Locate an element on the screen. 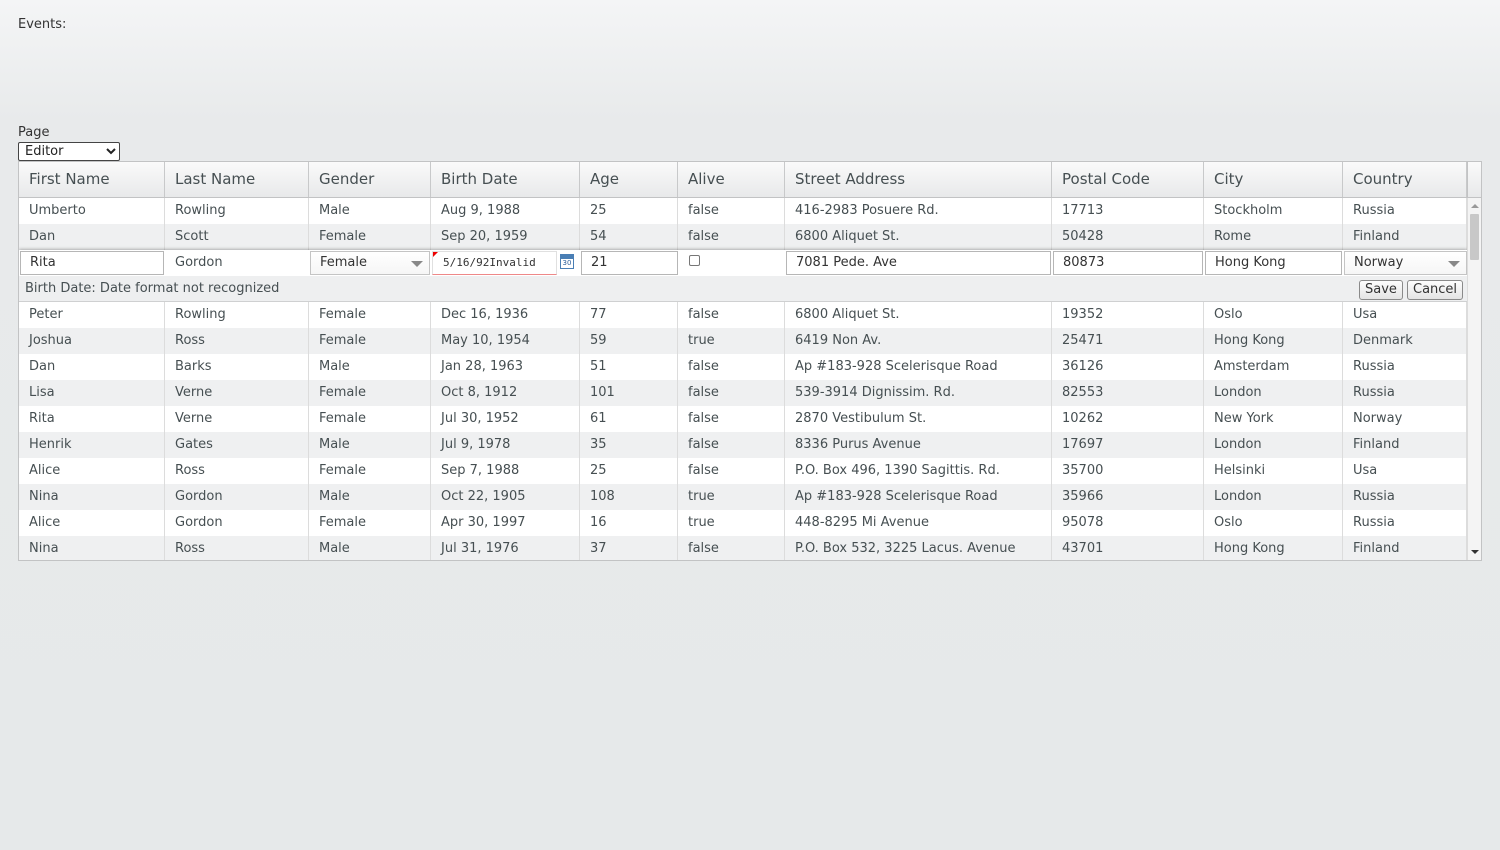 This screenshot has width=1500, height=850. vertical-scrollbar is located at coordinates (1474, 379).